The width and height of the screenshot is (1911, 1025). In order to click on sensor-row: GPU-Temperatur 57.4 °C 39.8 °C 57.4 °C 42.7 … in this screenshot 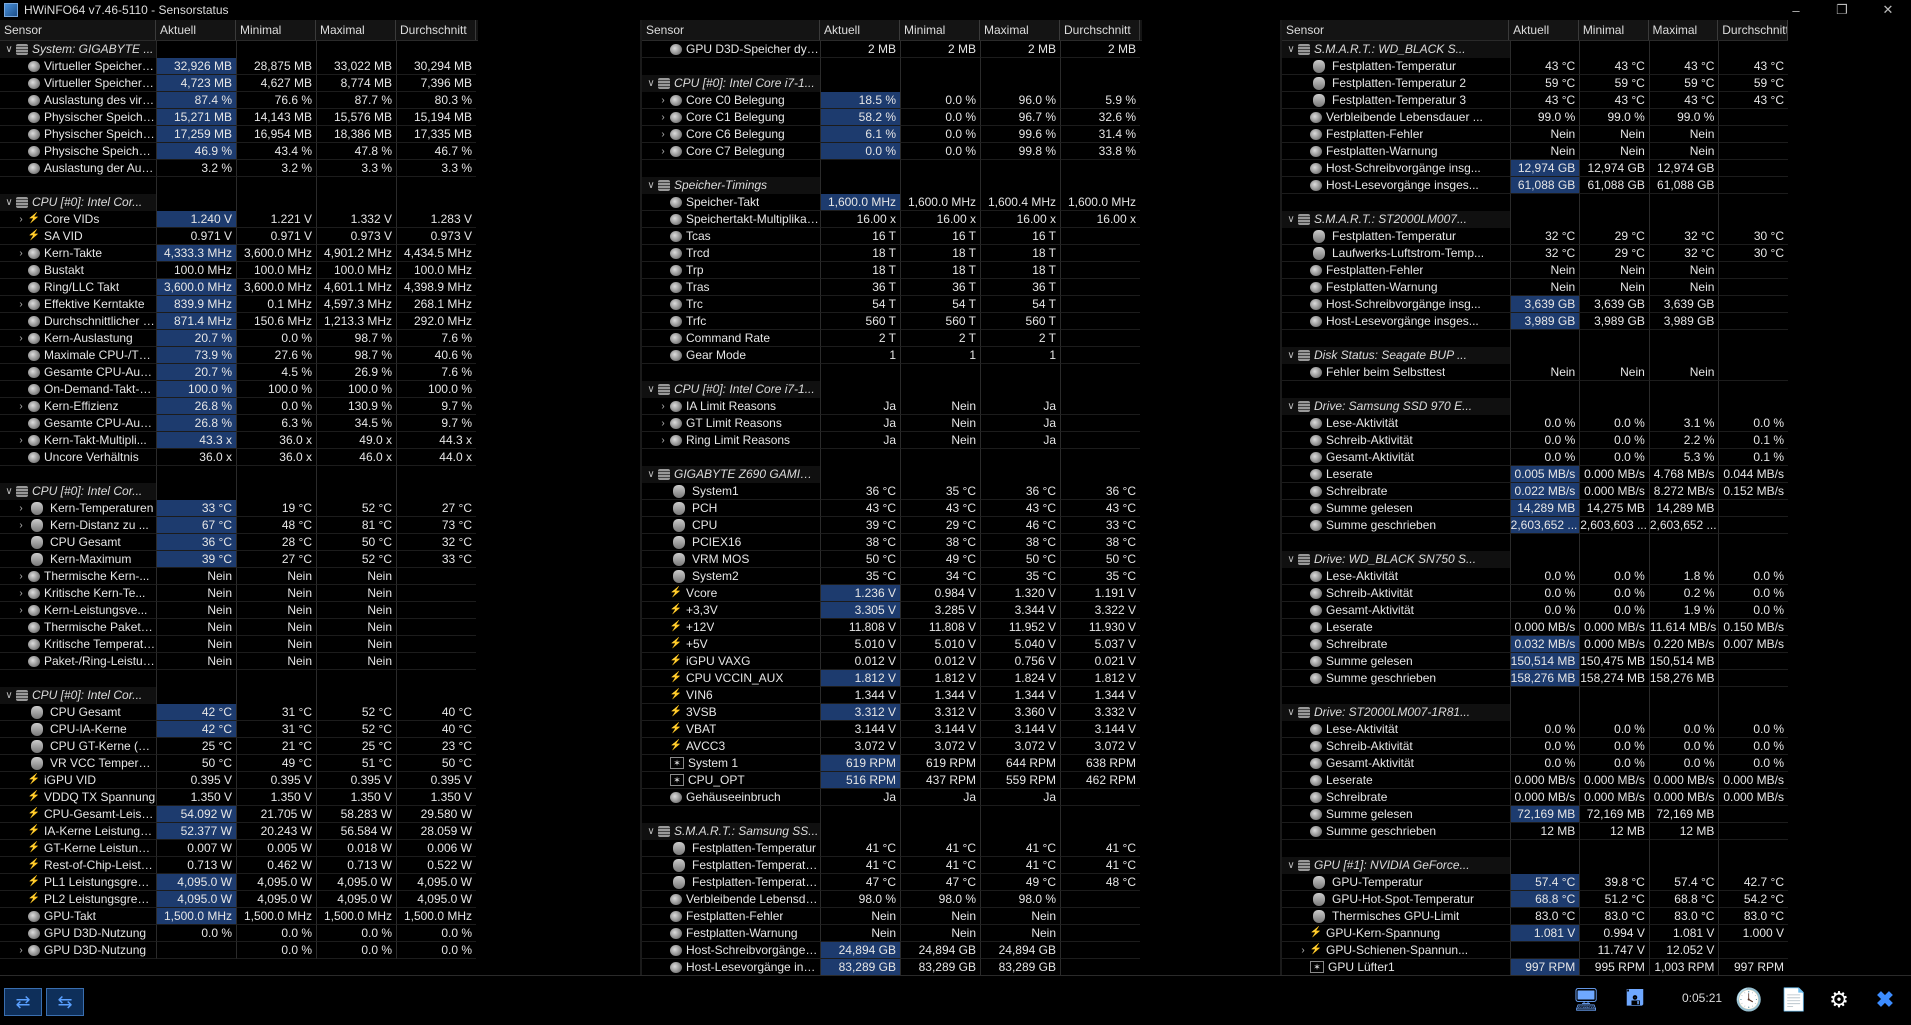, I will do `click(1535, 882)`.